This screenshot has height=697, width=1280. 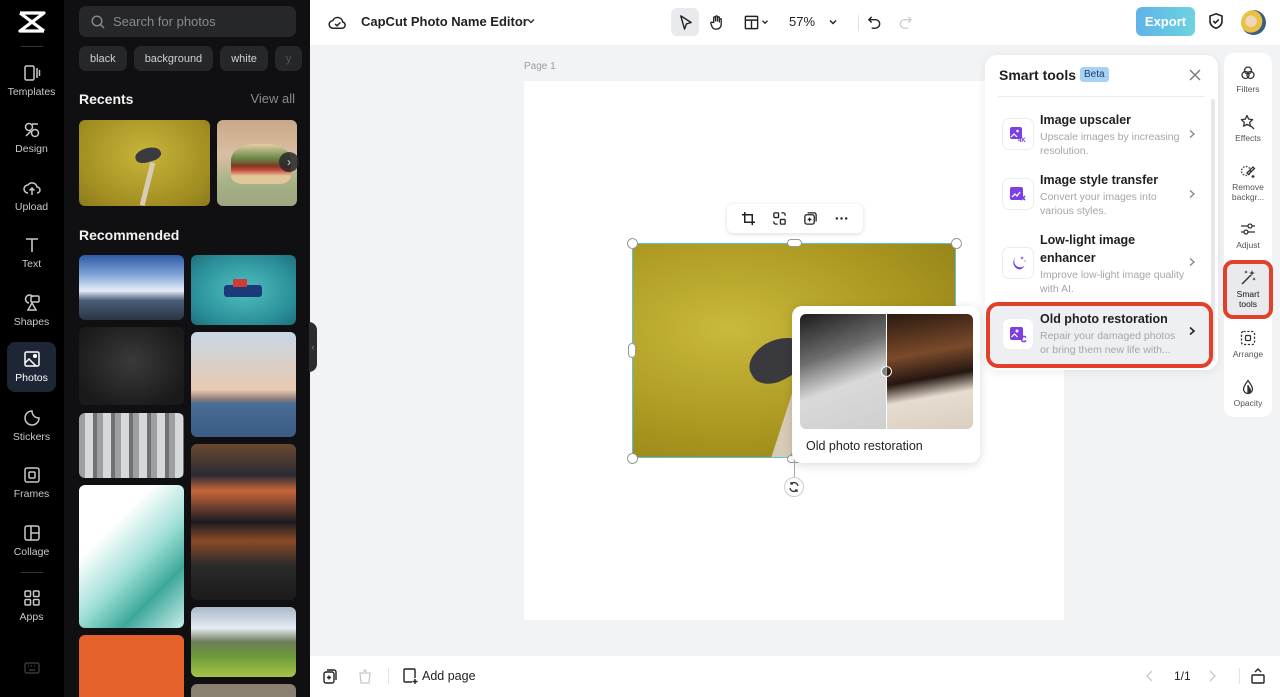 I want to click on zoom-chevron-down-icon, so click(x=833, y=22).